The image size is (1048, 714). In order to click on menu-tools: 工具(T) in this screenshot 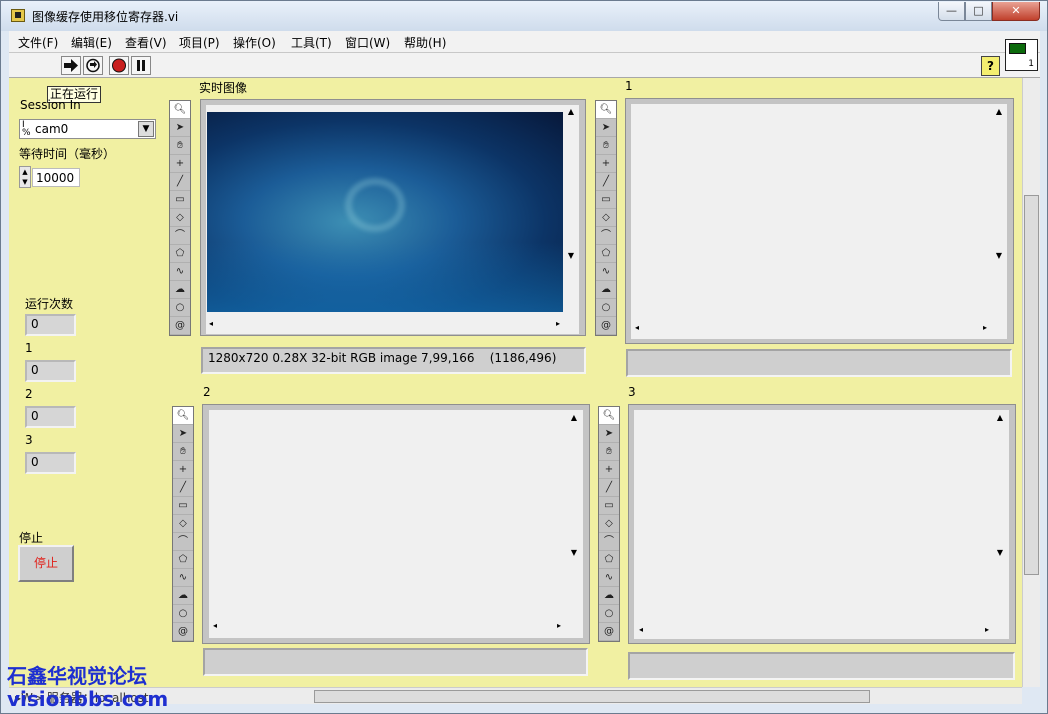, I will do `click(311, 42)`.